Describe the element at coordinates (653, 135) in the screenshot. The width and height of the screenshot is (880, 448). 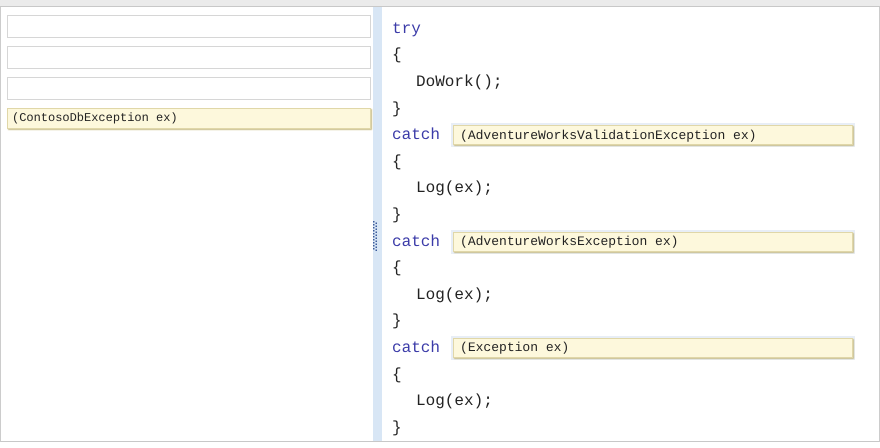
I see `answer-tile: (AdventureWorksValidationException ex)` at that location.